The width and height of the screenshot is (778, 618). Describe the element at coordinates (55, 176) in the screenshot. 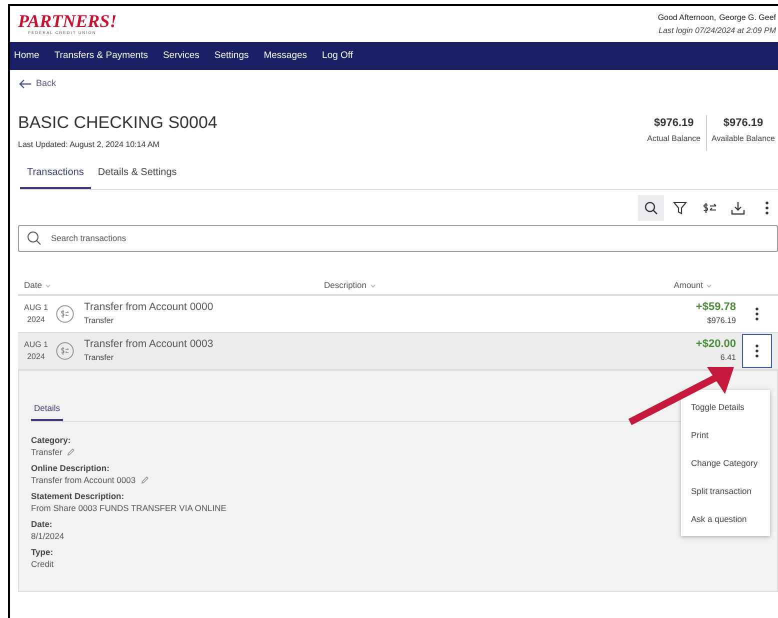

I see `tab: Transactions` at that location.